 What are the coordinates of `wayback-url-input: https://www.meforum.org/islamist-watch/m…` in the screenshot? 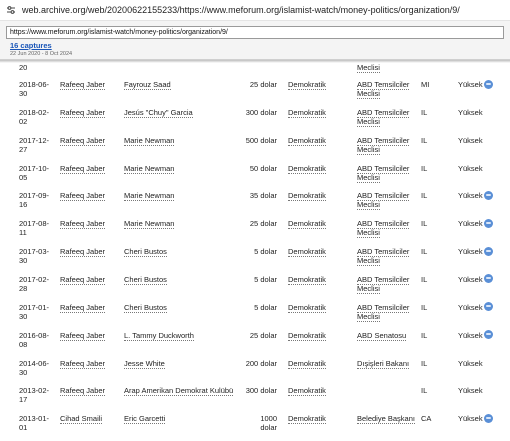 It's located at (255, 32).